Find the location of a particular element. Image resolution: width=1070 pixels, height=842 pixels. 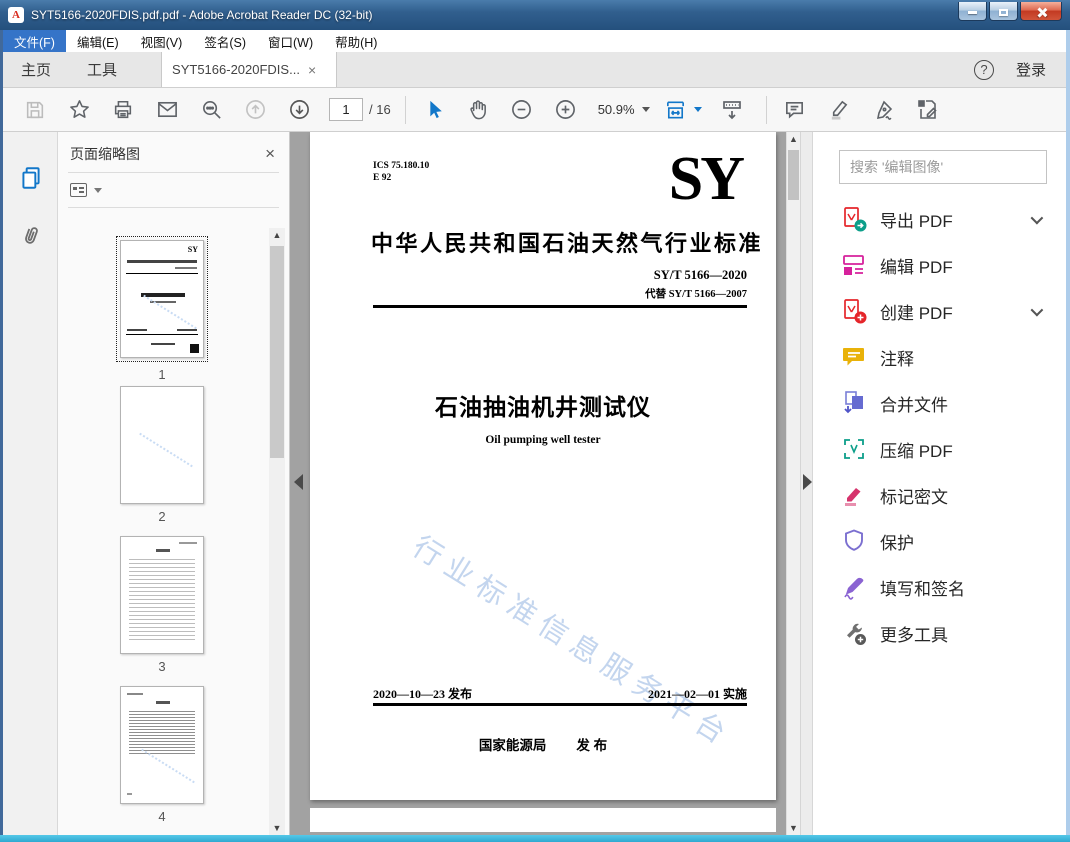

compress-pdf-icon is located at coordinates (854, 449).